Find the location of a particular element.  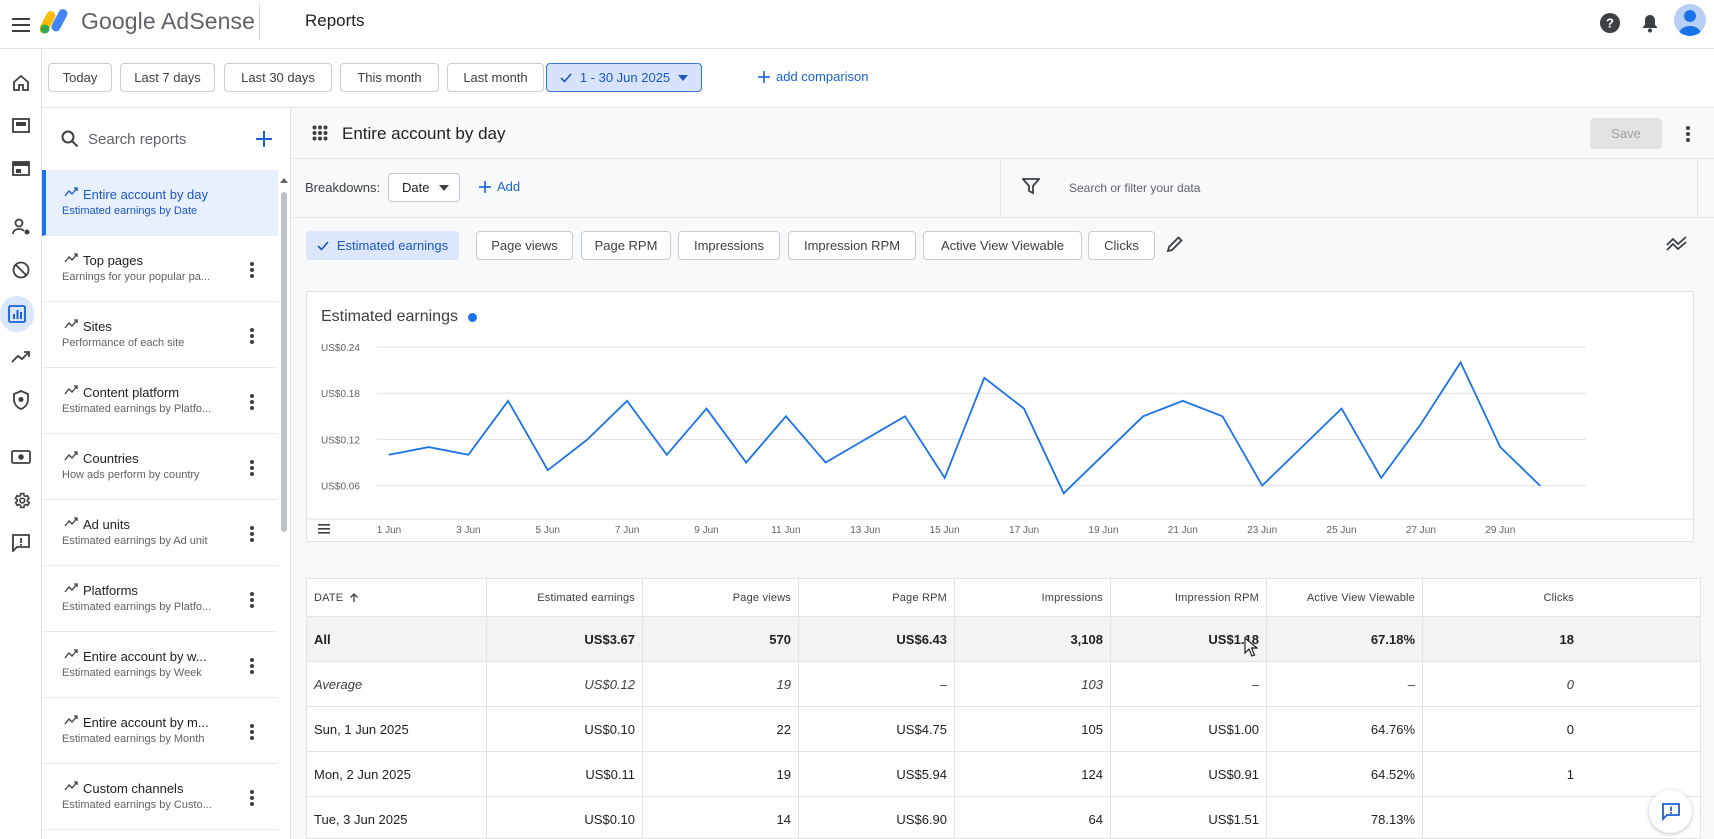

add-comparison-button: add comparison is located at coordinates (813, 76).